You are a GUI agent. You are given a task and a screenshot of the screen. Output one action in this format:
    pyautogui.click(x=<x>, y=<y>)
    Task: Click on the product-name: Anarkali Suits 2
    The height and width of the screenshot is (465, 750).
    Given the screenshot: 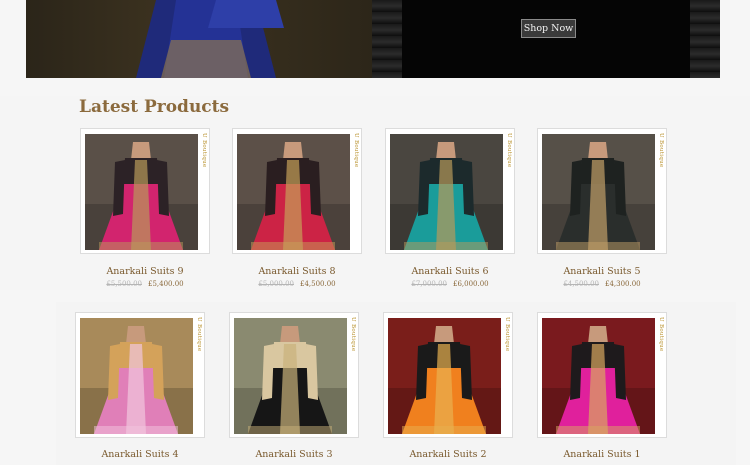 What is the action you would take?
    pyautogui.click(x=448, y=454)
    